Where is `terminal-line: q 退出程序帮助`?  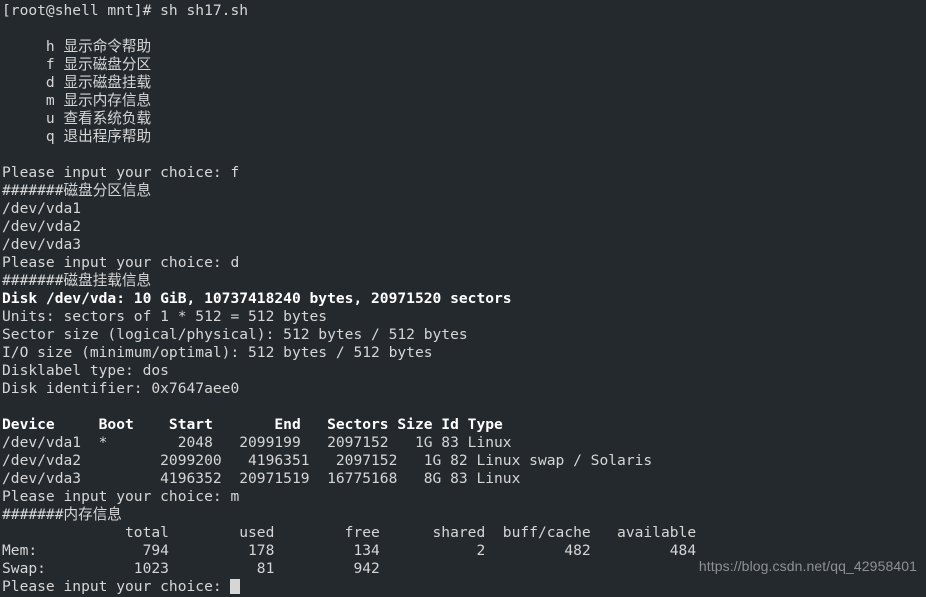 terminal-line: q 退出程序帮助 is located at coordinates (77, 136).